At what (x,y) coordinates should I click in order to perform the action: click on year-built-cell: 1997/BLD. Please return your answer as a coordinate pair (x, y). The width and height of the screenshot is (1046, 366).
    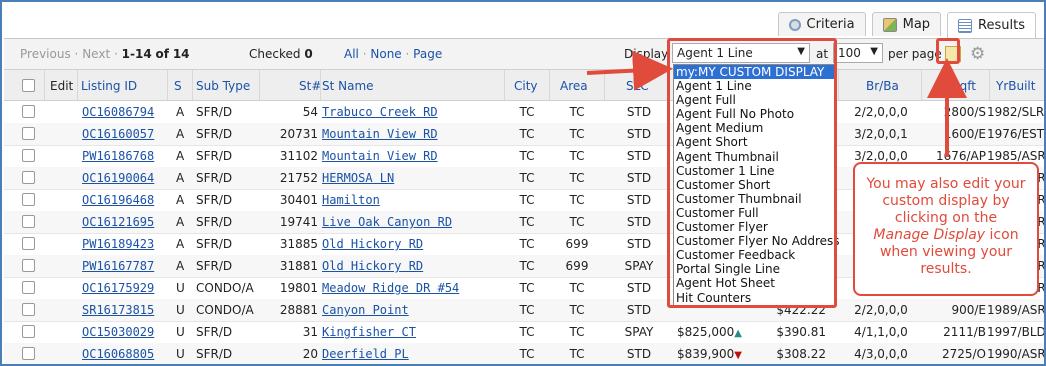
    Looking at the image, I should click on (1016, 332).